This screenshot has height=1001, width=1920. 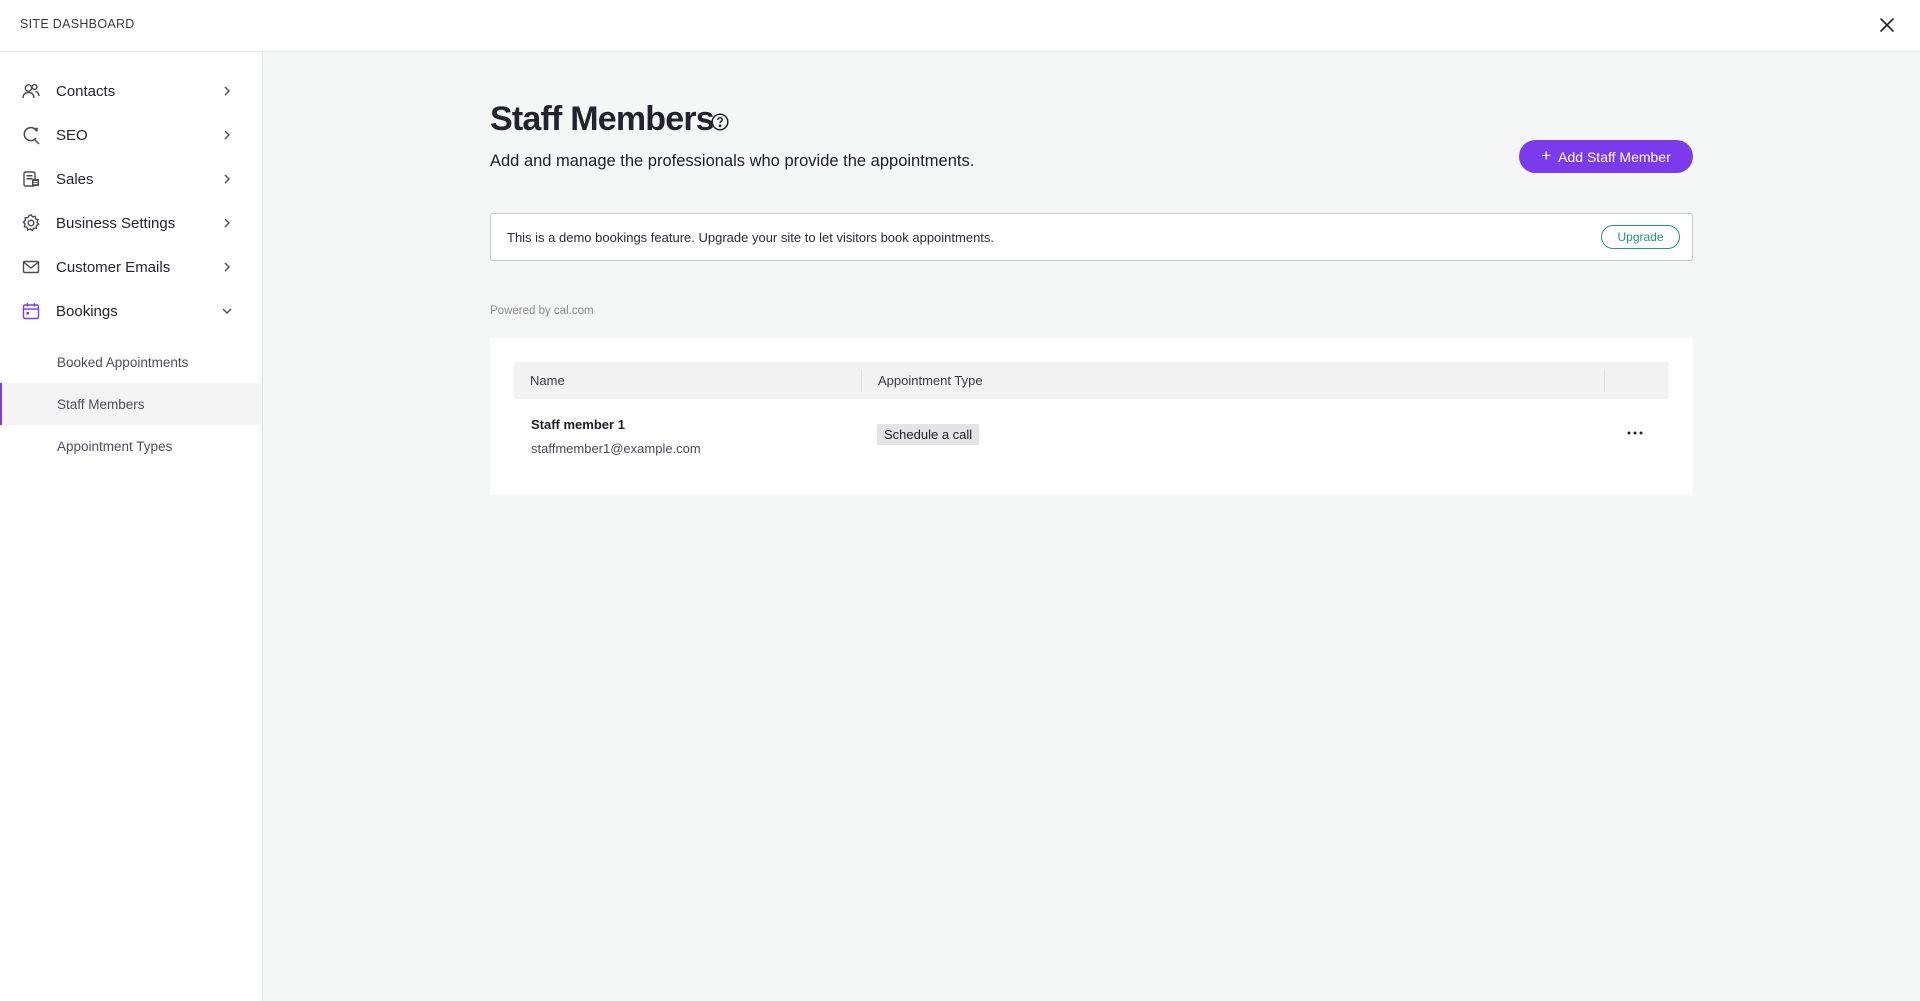 I want to click on sidebar-item-label: Contacts, so click(x=86, y=91).